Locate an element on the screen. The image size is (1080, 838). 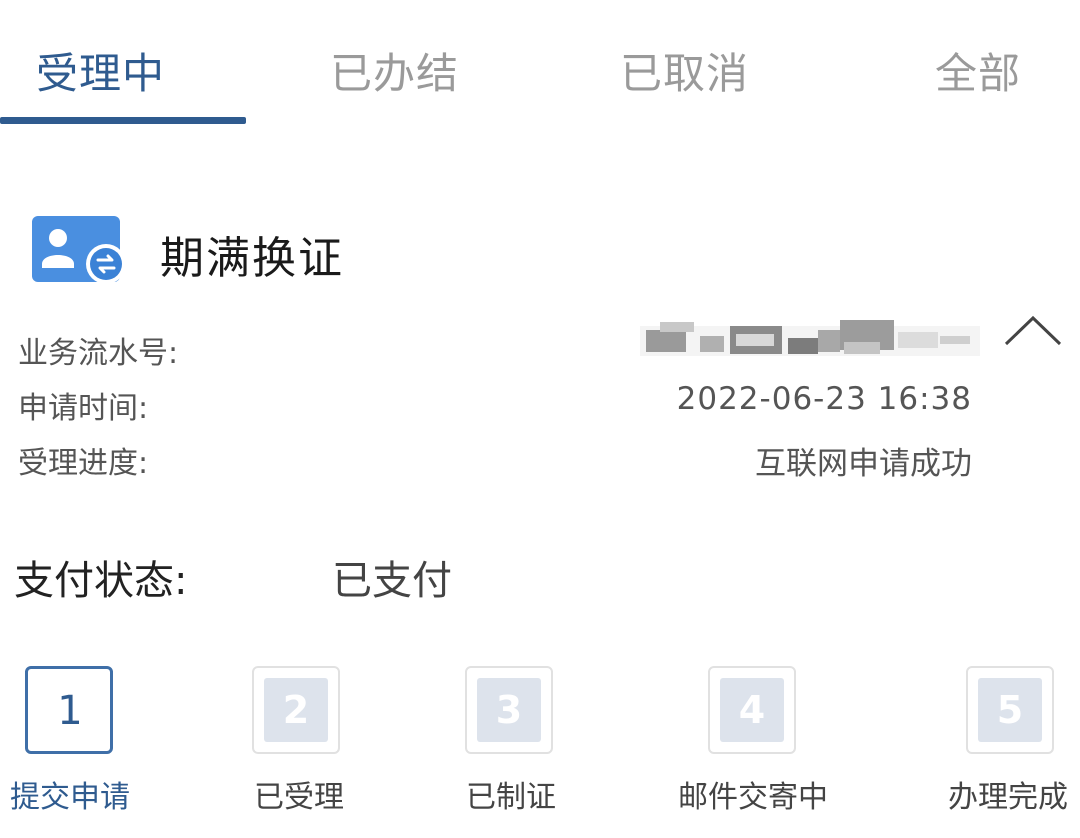
tab-completed: 已办结 is located at coordinates (394, 70).